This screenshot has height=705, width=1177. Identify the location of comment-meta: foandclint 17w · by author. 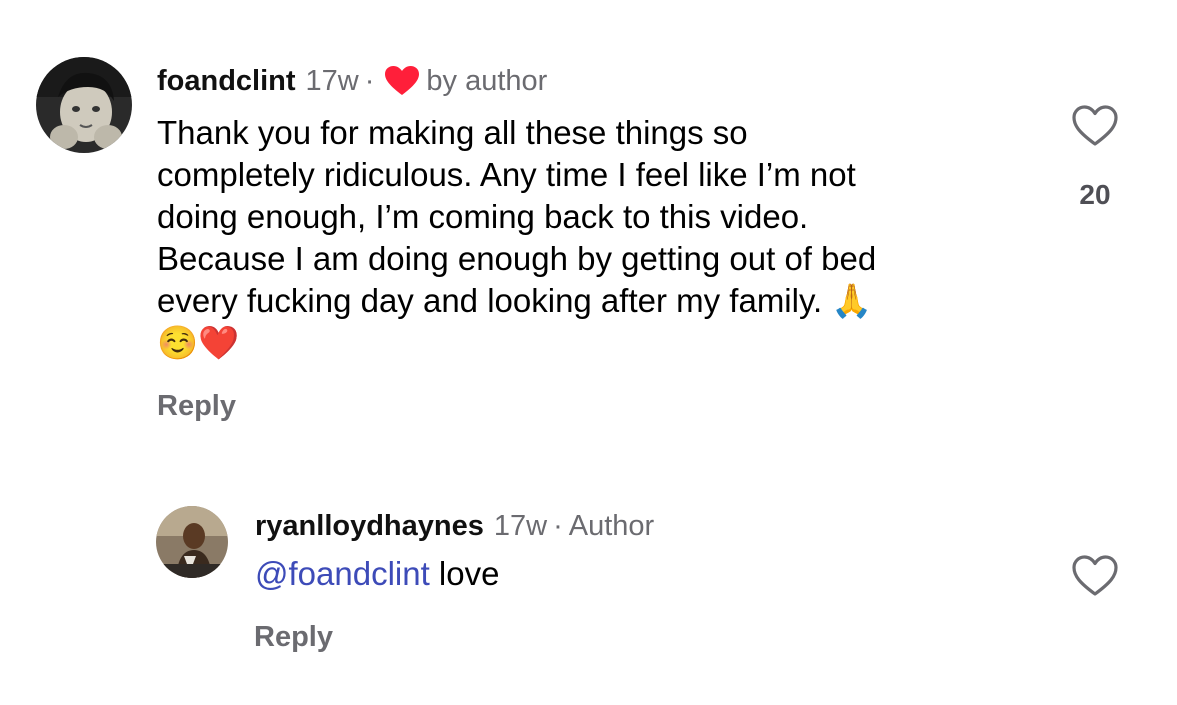
(352, 81).